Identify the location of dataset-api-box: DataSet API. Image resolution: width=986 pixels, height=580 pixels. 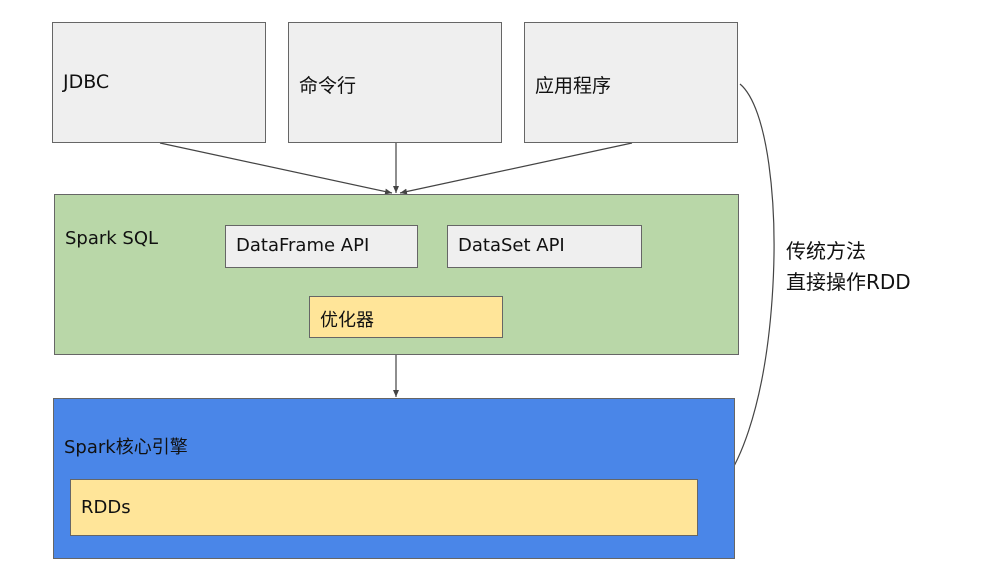
(544, 246).